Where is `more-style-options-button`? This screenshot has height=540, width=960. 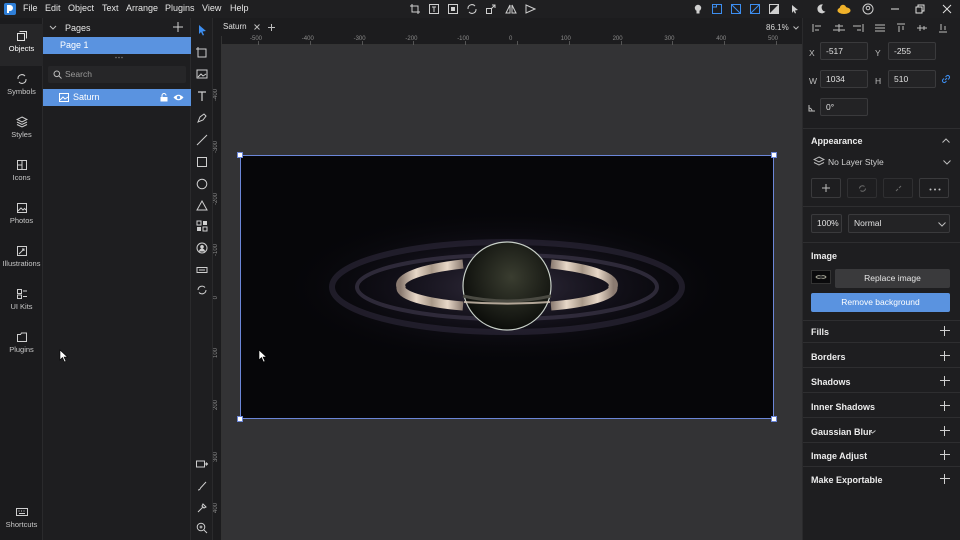
more-style-options-button is located at coordinates (934, 188).